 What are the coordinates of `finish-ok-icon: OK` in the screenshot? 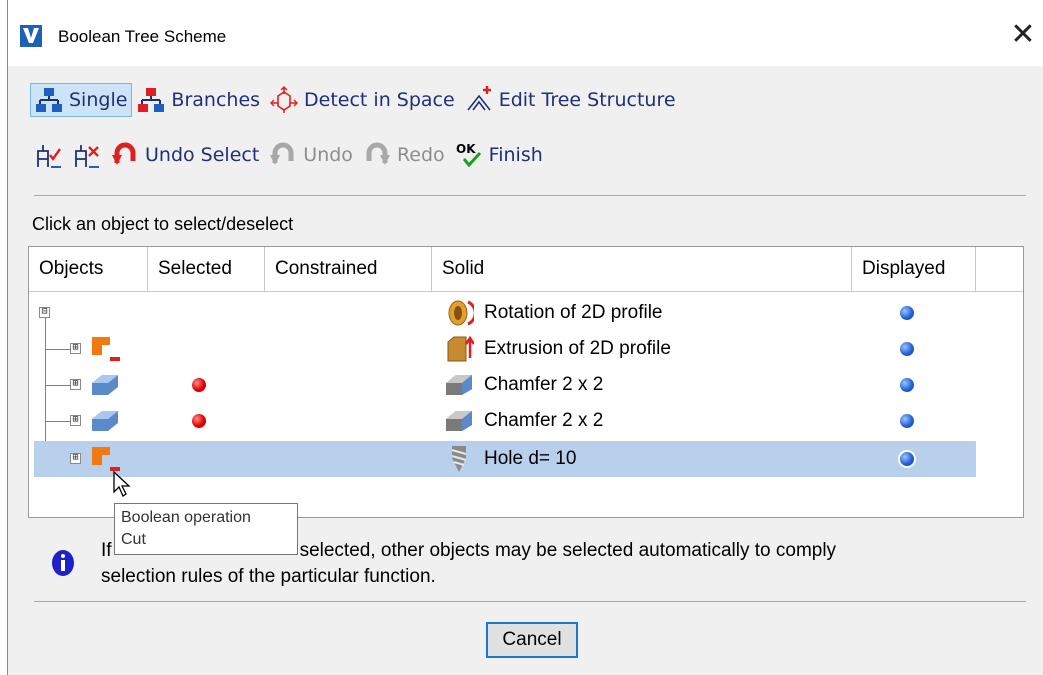 It's located at (468, 155).